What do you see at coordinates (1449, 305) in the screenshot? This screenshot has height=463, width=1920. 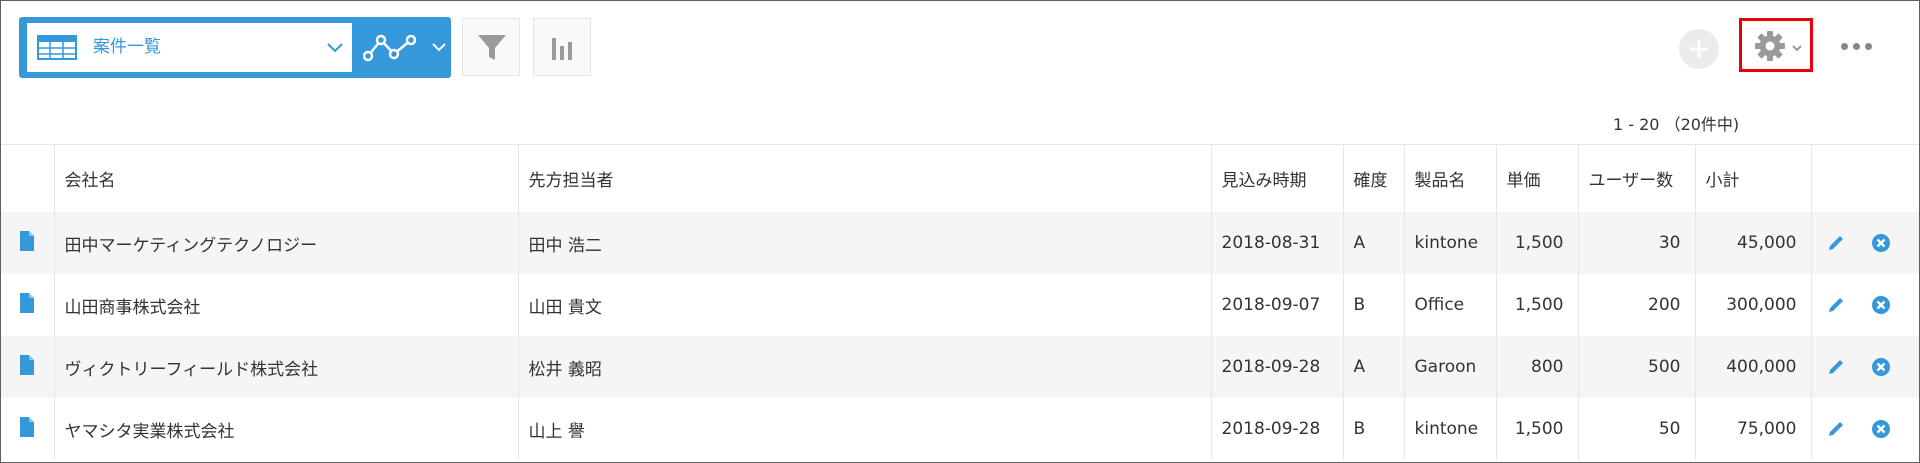 I see `cell-product: Office` at bounding box center [1449, 305].